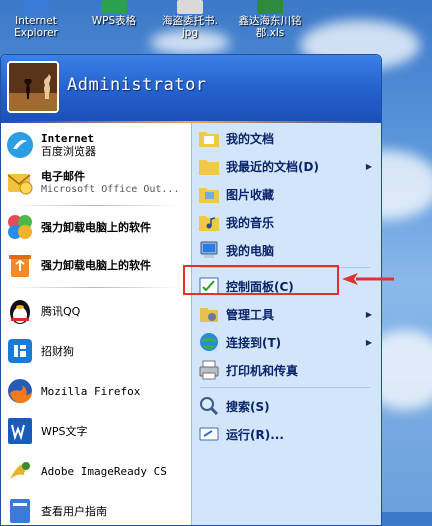 This screenshot has width=432, height=526. I want to click on recent-program-item: 腾讯QQ, so click(97, 311).